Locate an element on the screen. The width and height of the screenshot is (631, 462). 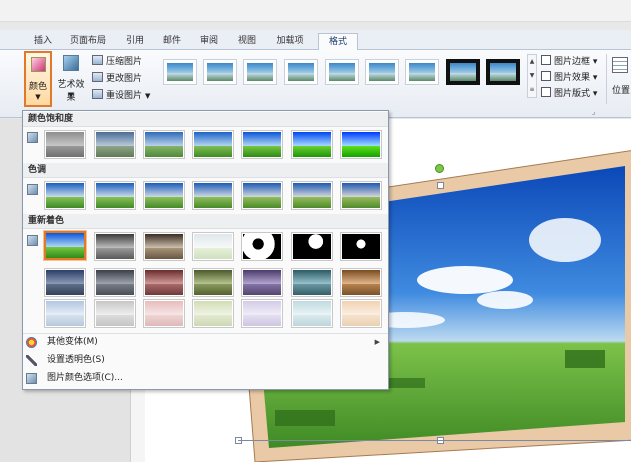
more-variations-label: 其他变体(M) is located at coordinates (72, 342).